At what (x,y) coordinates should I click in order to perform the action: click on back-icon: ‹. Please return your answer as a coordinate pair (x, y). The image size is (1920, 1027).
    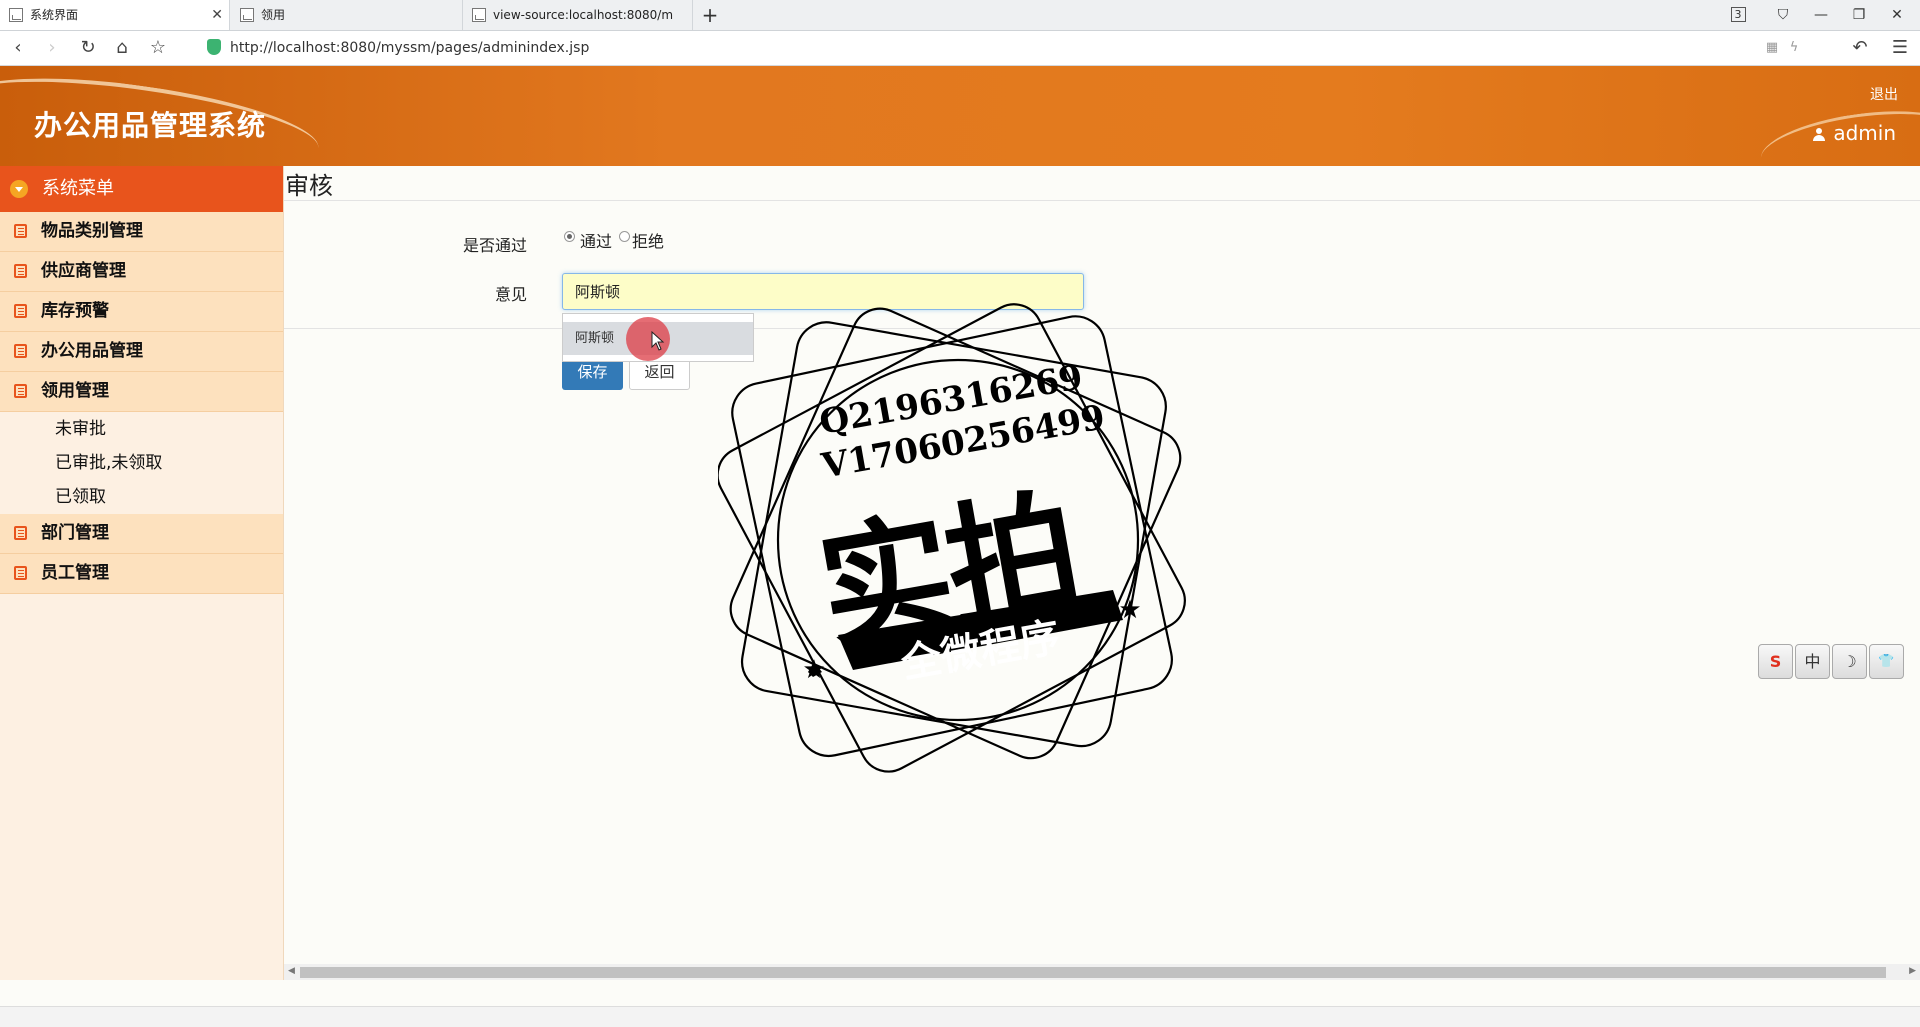
    Looking at the image, I should click on (18, 48).